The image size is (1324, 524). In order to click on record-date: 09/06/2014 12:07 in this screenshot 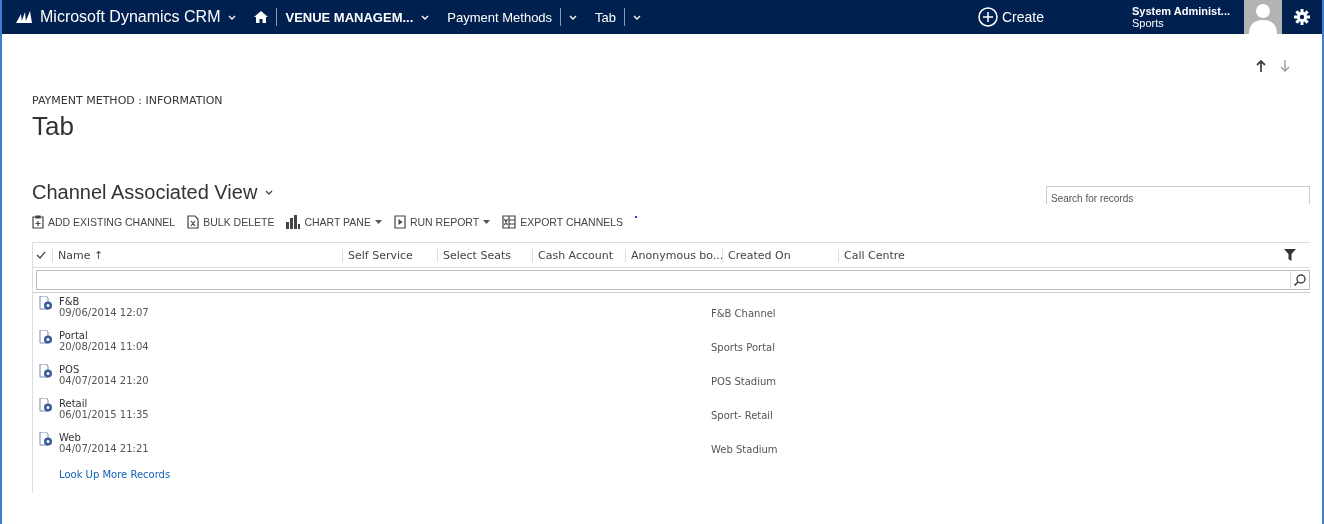, I will do `click(104, 312)`.